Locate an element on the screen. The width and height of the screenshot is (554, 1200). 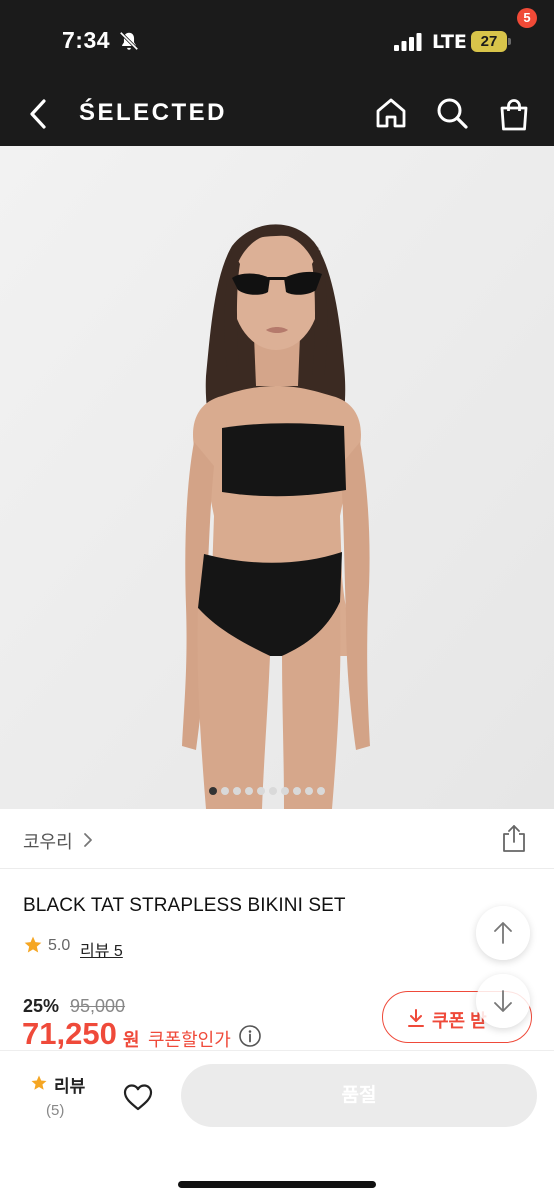
scroll-to-top-button is located at coordinates (503, 933).